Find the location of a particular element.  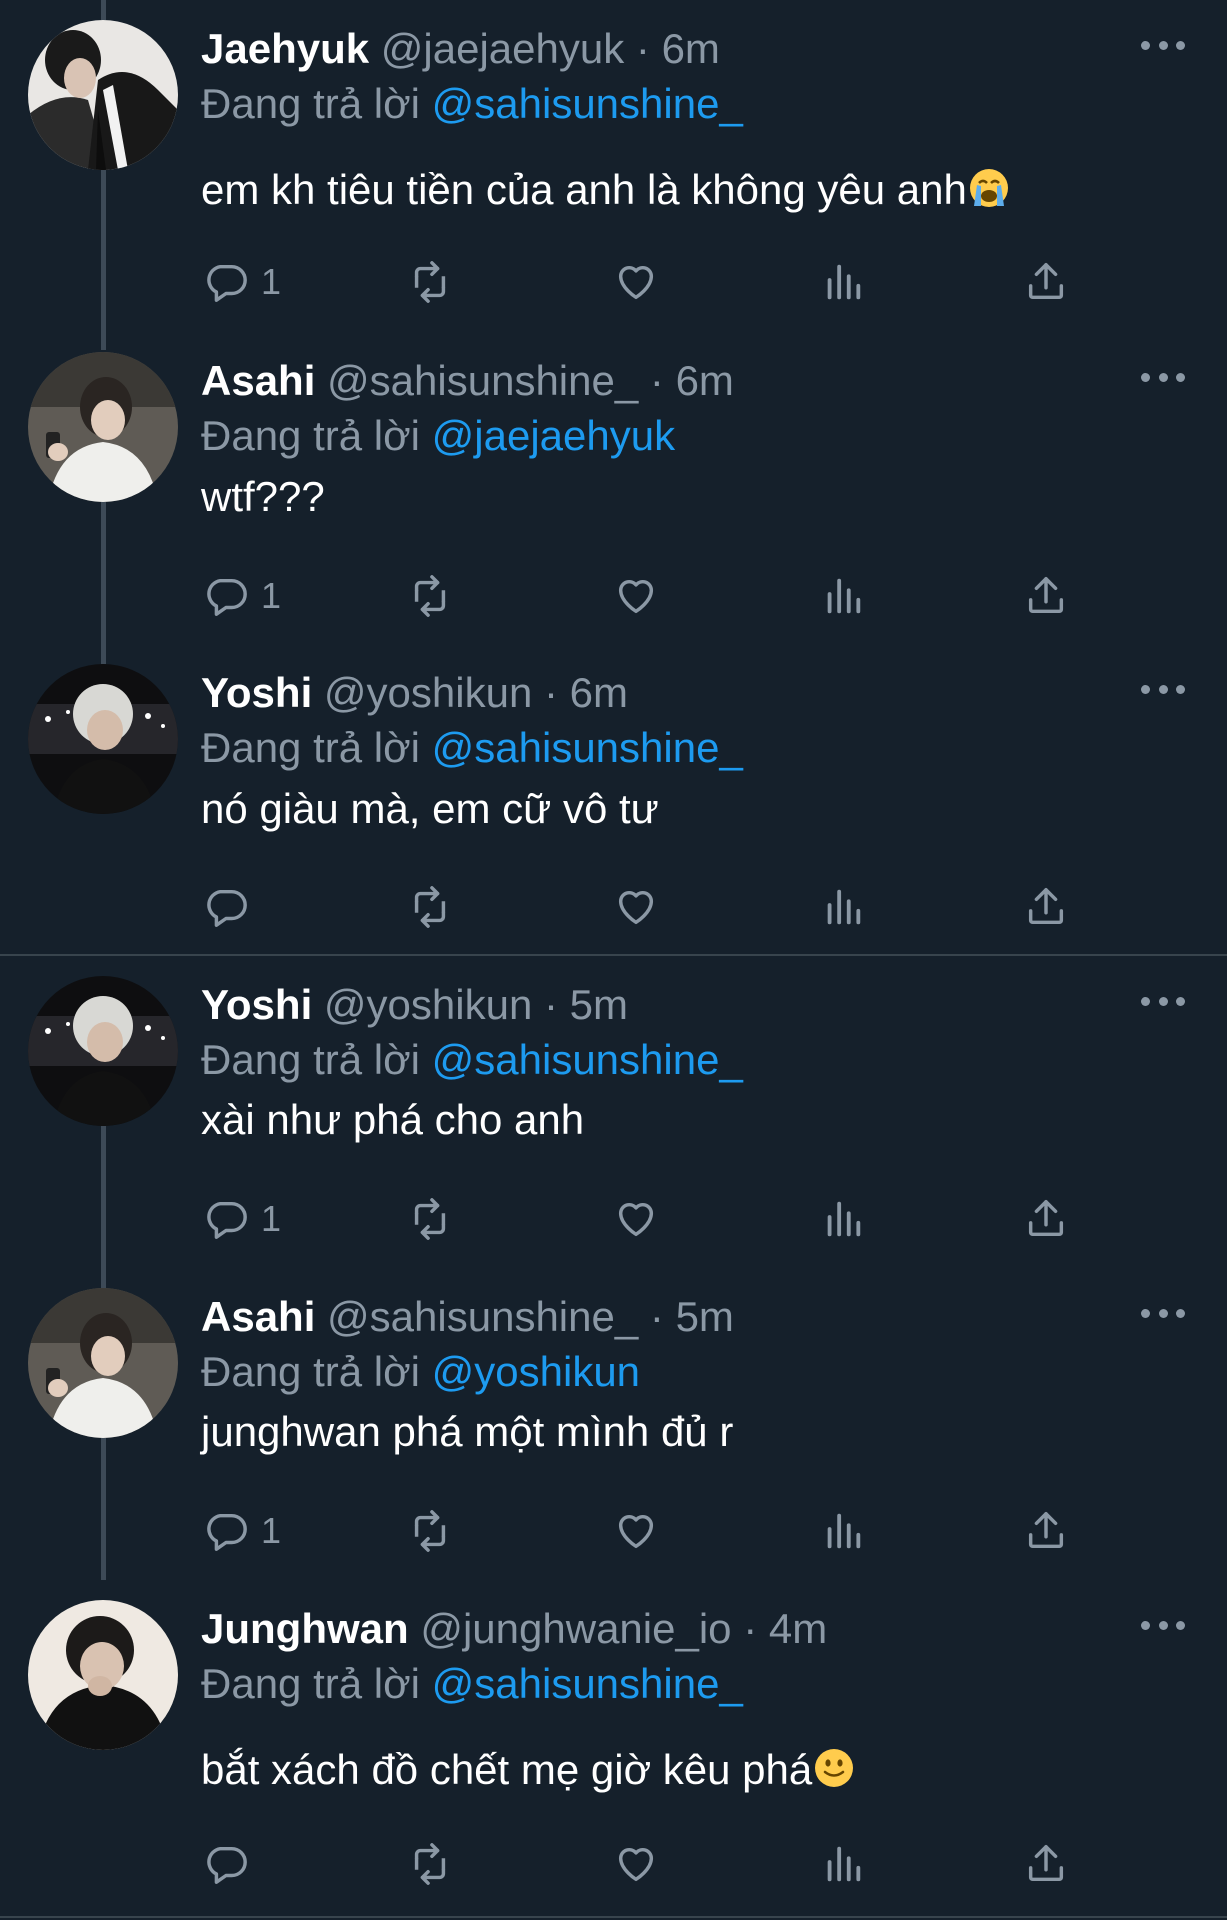

timestamp: 4m is located at coordinates (798, 1628).